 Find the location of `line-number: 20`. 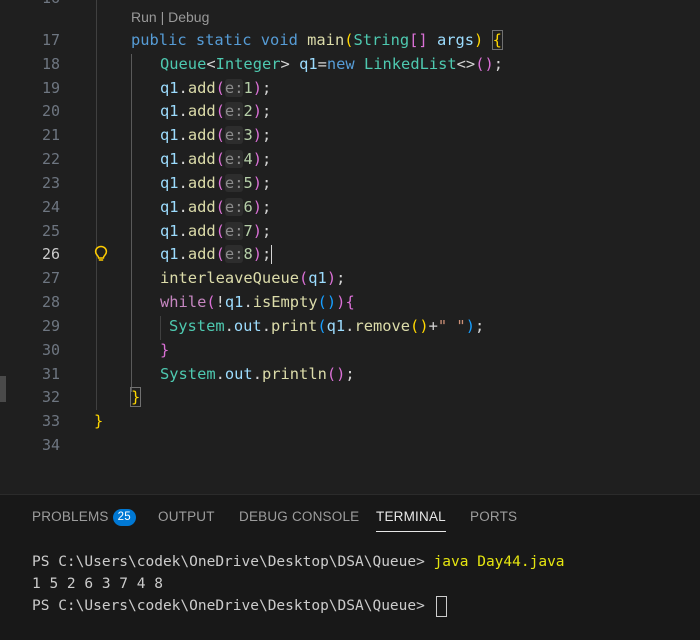

line-number: 20 is located at coordinates (50, 111).